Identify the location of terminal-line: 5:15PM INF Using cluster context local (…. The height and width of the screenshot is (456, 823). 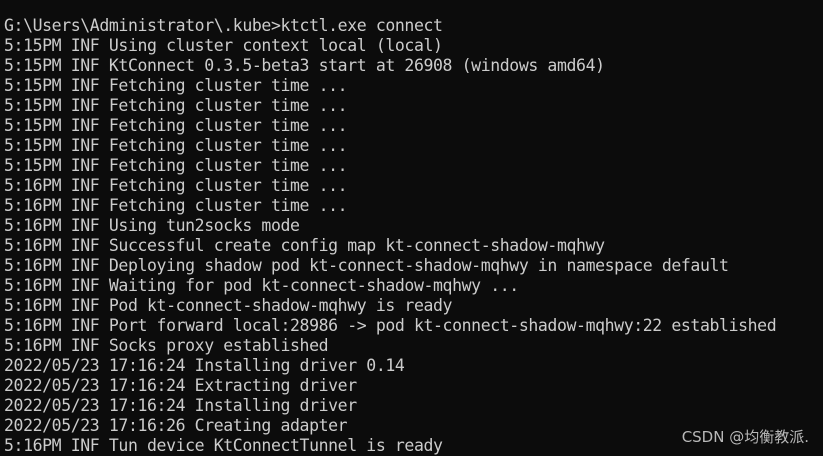
(223, 45).